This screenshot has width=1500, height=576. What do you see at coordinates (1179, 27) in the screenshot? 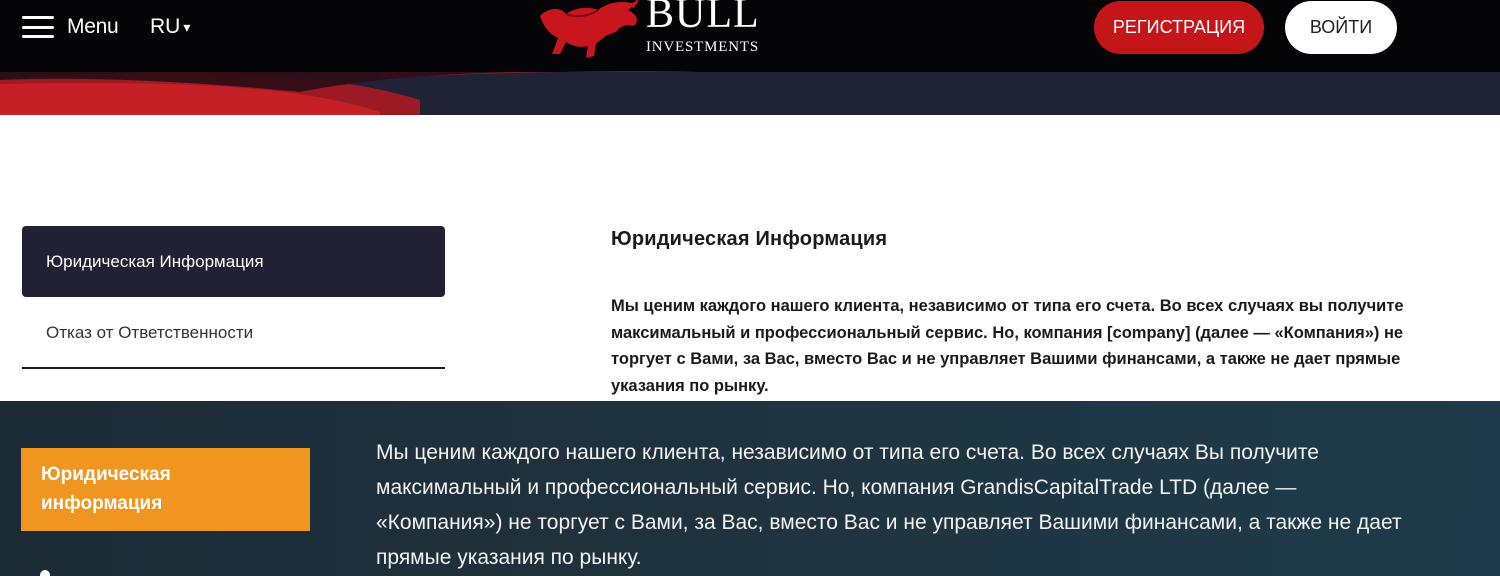
I see `register-button: РЕГИСТРАЦИЯ` at bounding box center [1179, 27].